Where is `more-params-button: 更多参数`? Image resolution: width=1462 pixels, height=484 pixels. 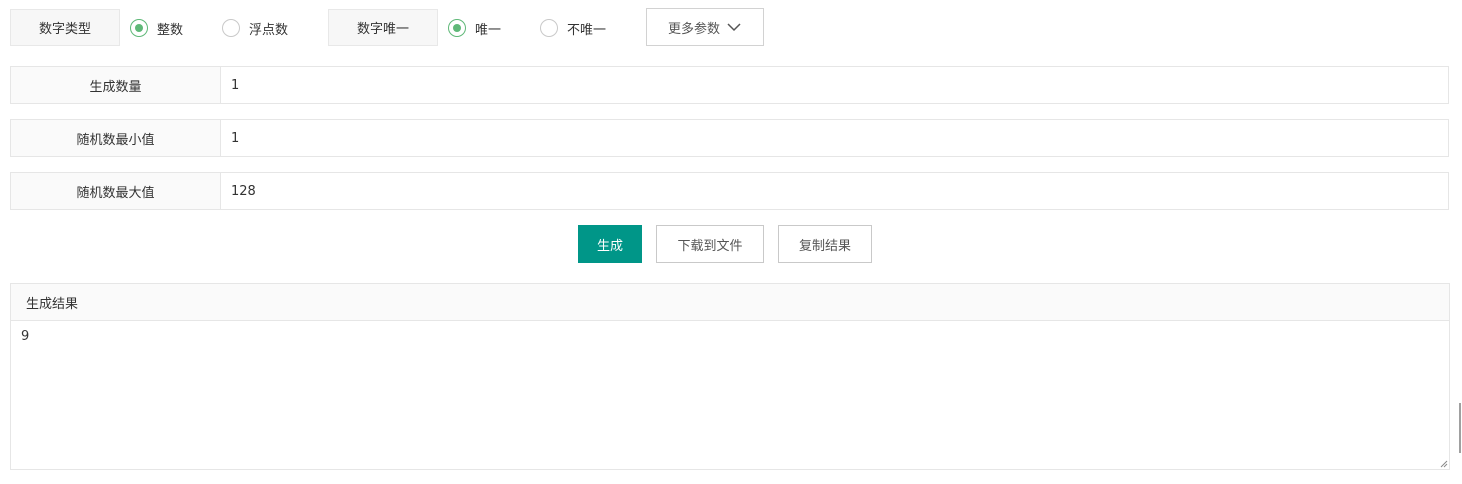 more-params-button: 更多参数 is located at coordinates (705, 27).